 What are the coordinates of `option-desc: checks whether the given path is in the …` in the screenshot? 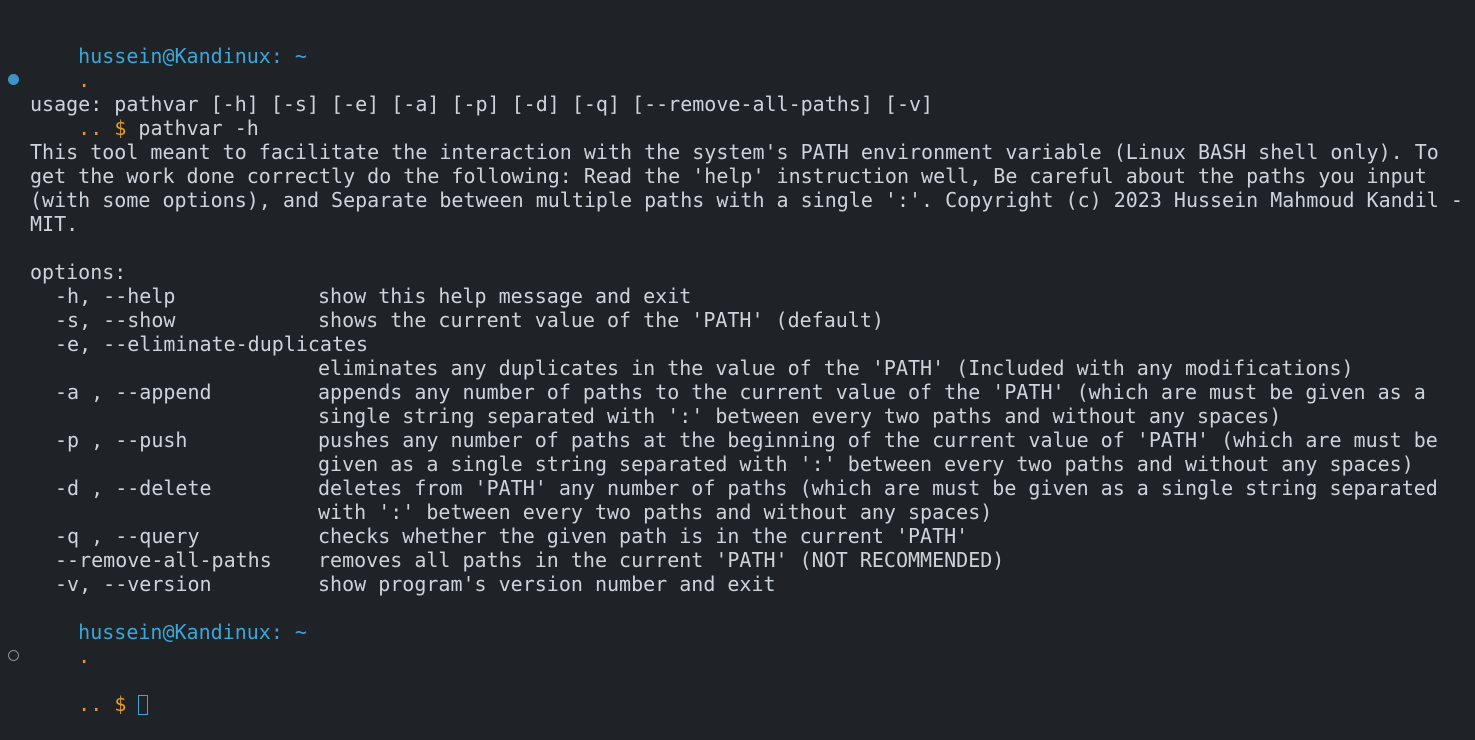 It's located at (643, 536).